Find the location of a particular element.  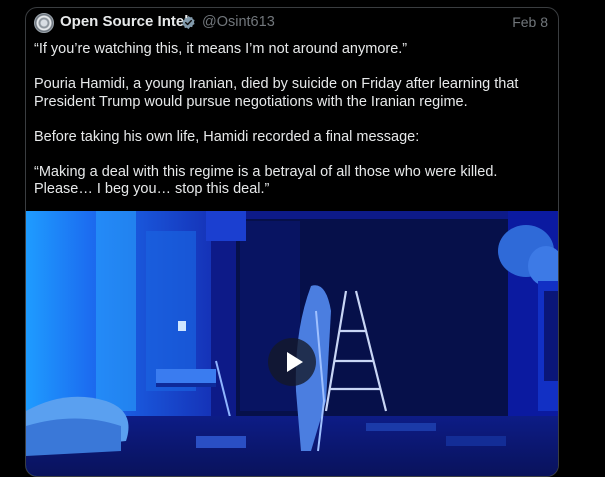

play-button is located at coordinates (292, 362).